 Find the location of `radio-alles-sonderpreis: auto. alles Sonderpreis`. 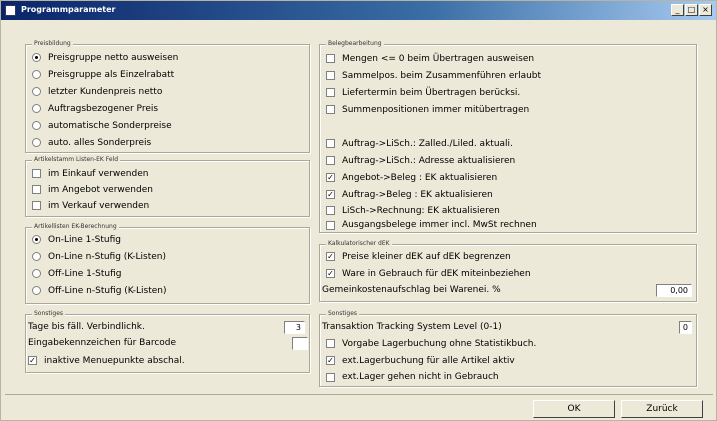

radio-alles-sonderpreis: auto. alles Sonderpreis is located at coordinates (91, 142).